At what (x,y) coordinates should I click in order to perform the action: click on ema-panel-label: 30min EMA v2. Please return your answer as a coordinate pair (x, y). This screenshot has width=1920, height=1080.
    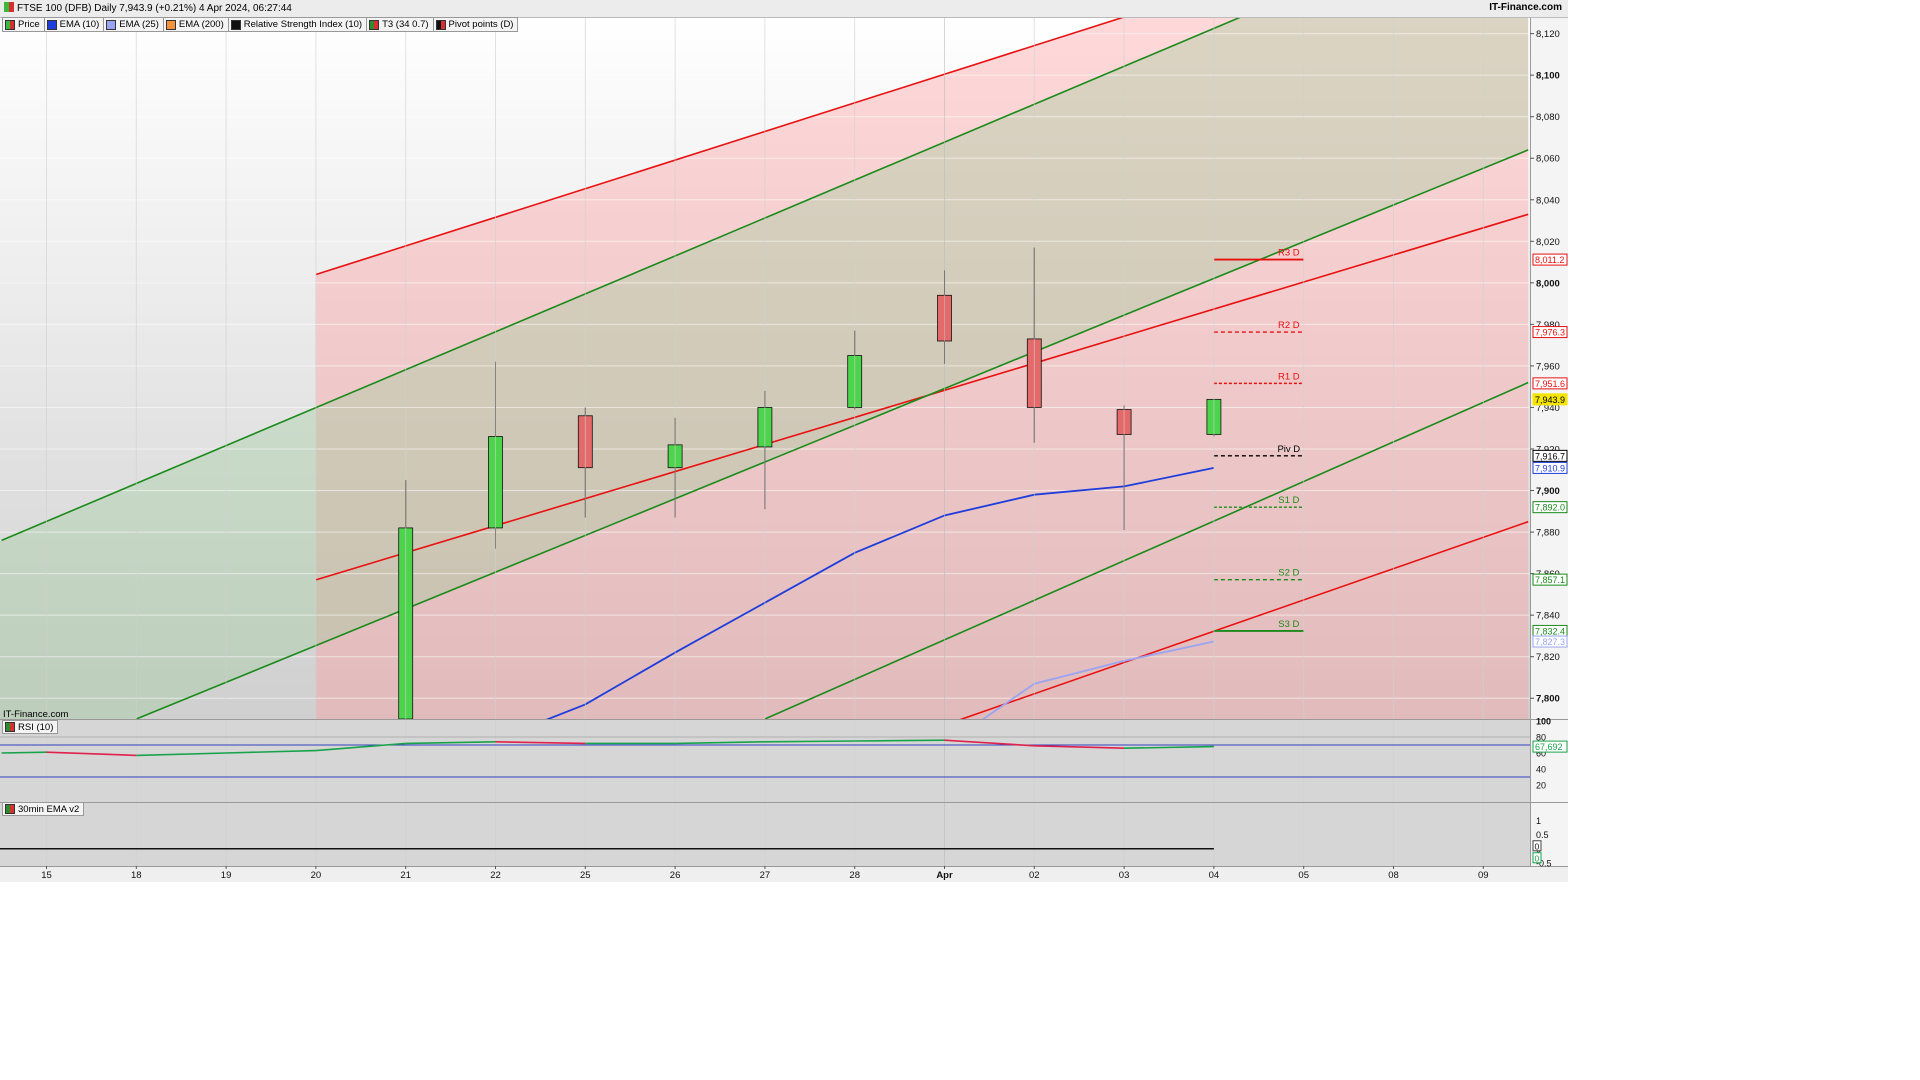
    Looking at the image, I should click on (43, 809).